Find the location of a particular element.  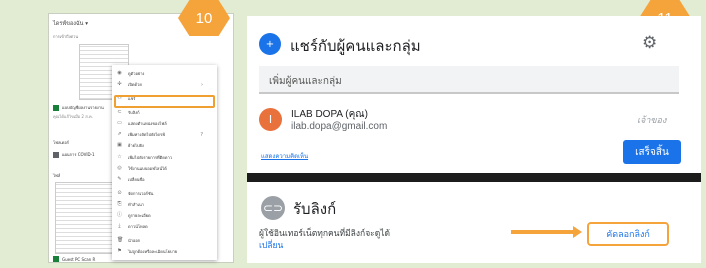

get-link-title: รับลิงก์ is located at coordinates (315, 209).